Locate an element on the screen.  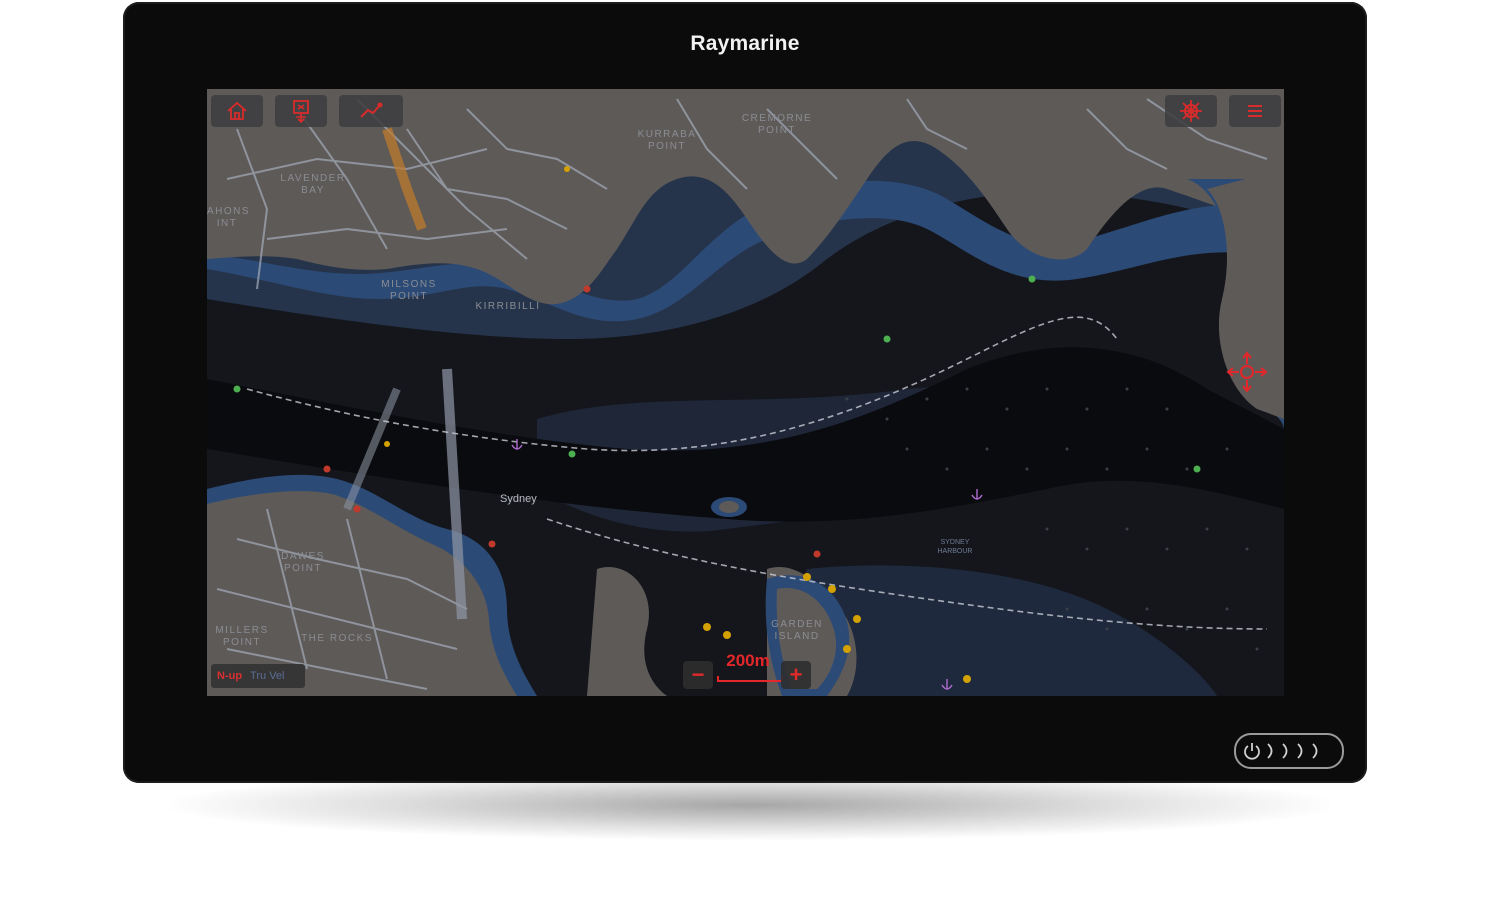
label-milsons-point: MILSONS POINT is located at coordinates (409, 290).